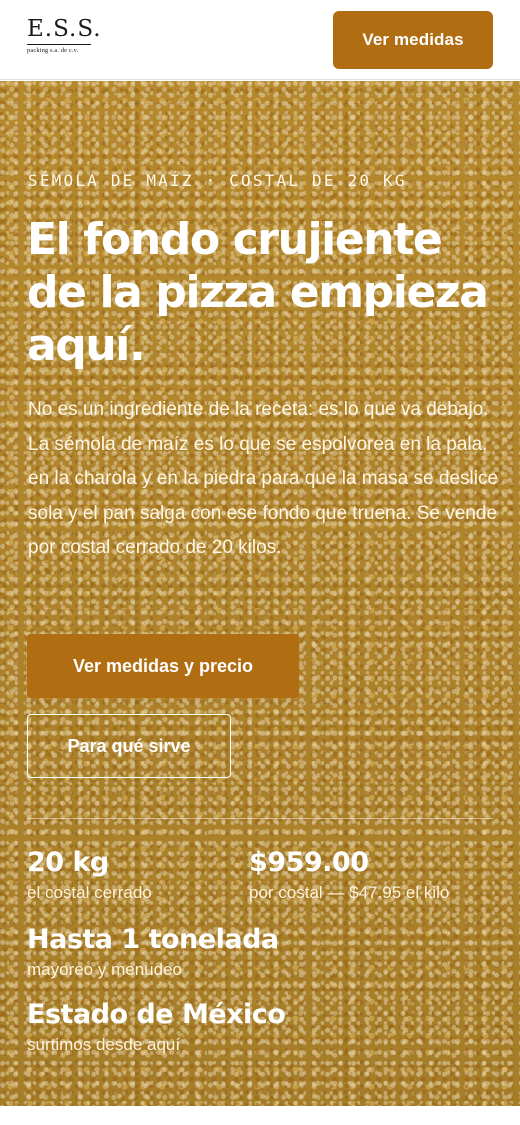 This screenshot has width=520, height=1125. What do you see at coordinates (104, 969) in the screenshot?
I see `stat-label: mayoreo y menudeo` at bounding box center [104, 969].